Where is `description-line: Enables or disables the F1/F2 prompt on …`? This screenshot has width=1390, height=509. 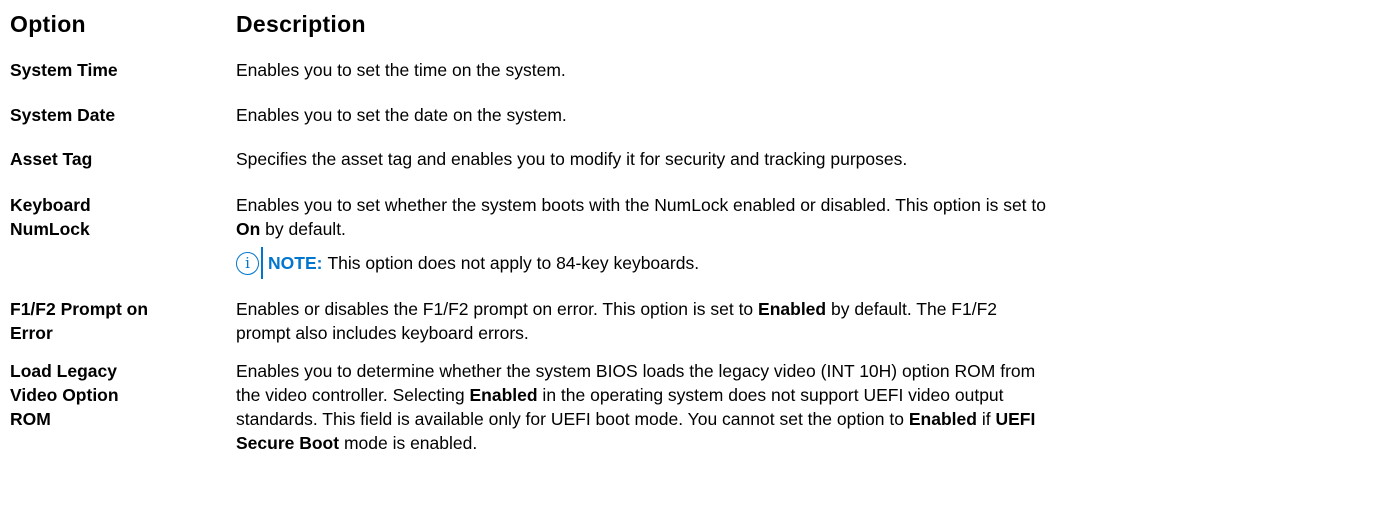 description-line: Enables or disables the F1/F2 prompt on … is located at coordinates (809, 309).